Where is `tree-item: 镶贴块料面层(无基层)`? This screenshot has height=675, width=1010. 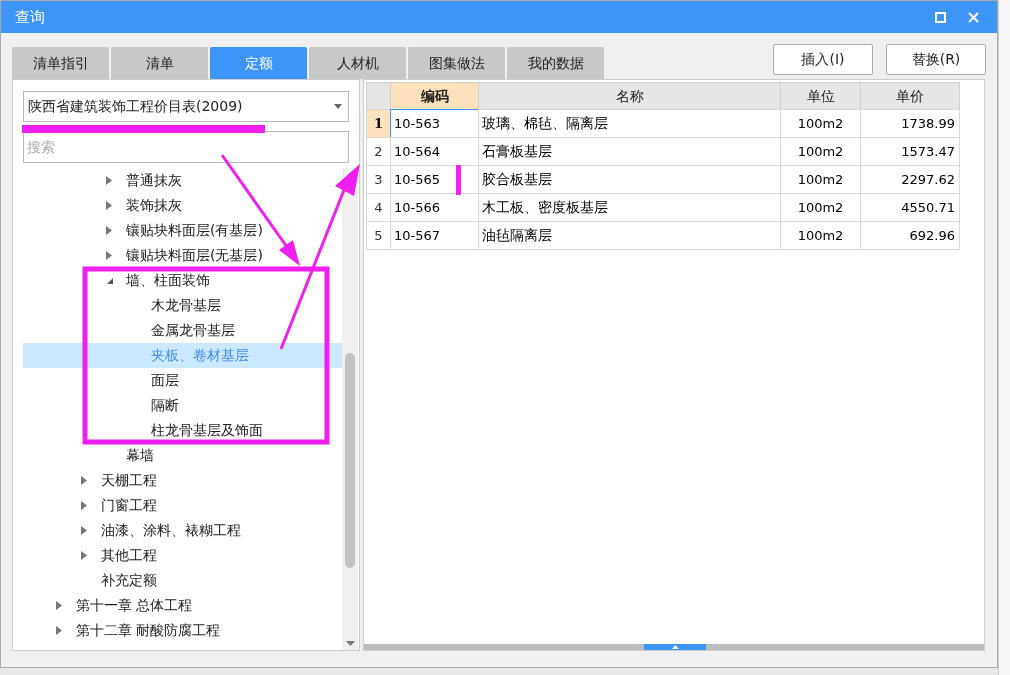 tree-item: 镶贴块料面层(无基层) is located at coordinates (182, 255).